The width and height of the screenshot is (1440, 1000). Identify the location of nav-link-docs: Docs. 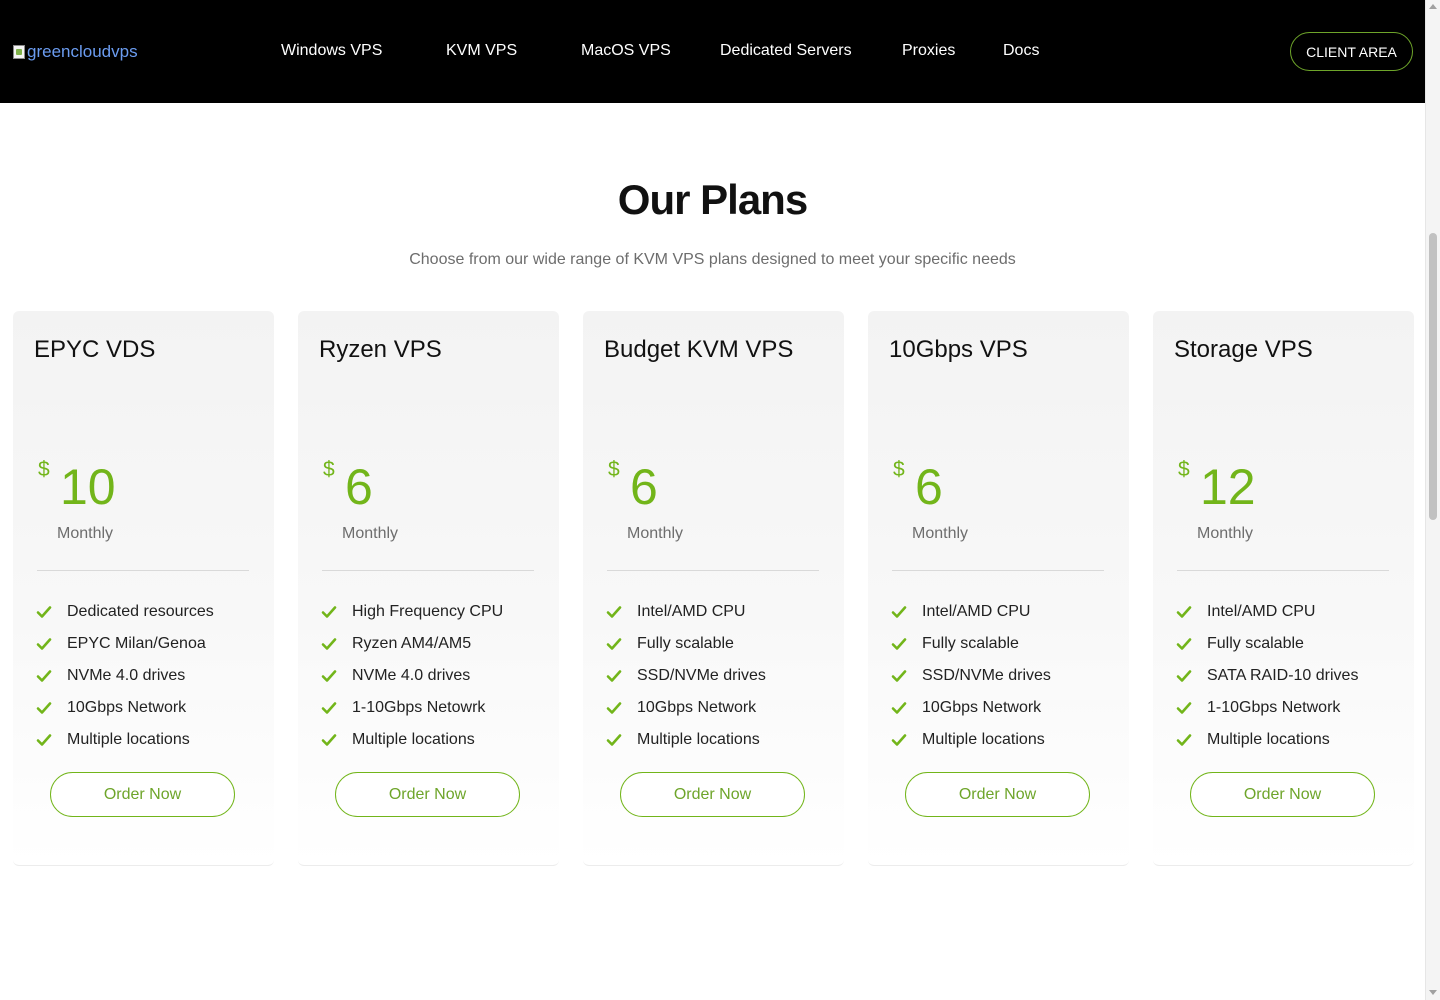
(1021, 51).